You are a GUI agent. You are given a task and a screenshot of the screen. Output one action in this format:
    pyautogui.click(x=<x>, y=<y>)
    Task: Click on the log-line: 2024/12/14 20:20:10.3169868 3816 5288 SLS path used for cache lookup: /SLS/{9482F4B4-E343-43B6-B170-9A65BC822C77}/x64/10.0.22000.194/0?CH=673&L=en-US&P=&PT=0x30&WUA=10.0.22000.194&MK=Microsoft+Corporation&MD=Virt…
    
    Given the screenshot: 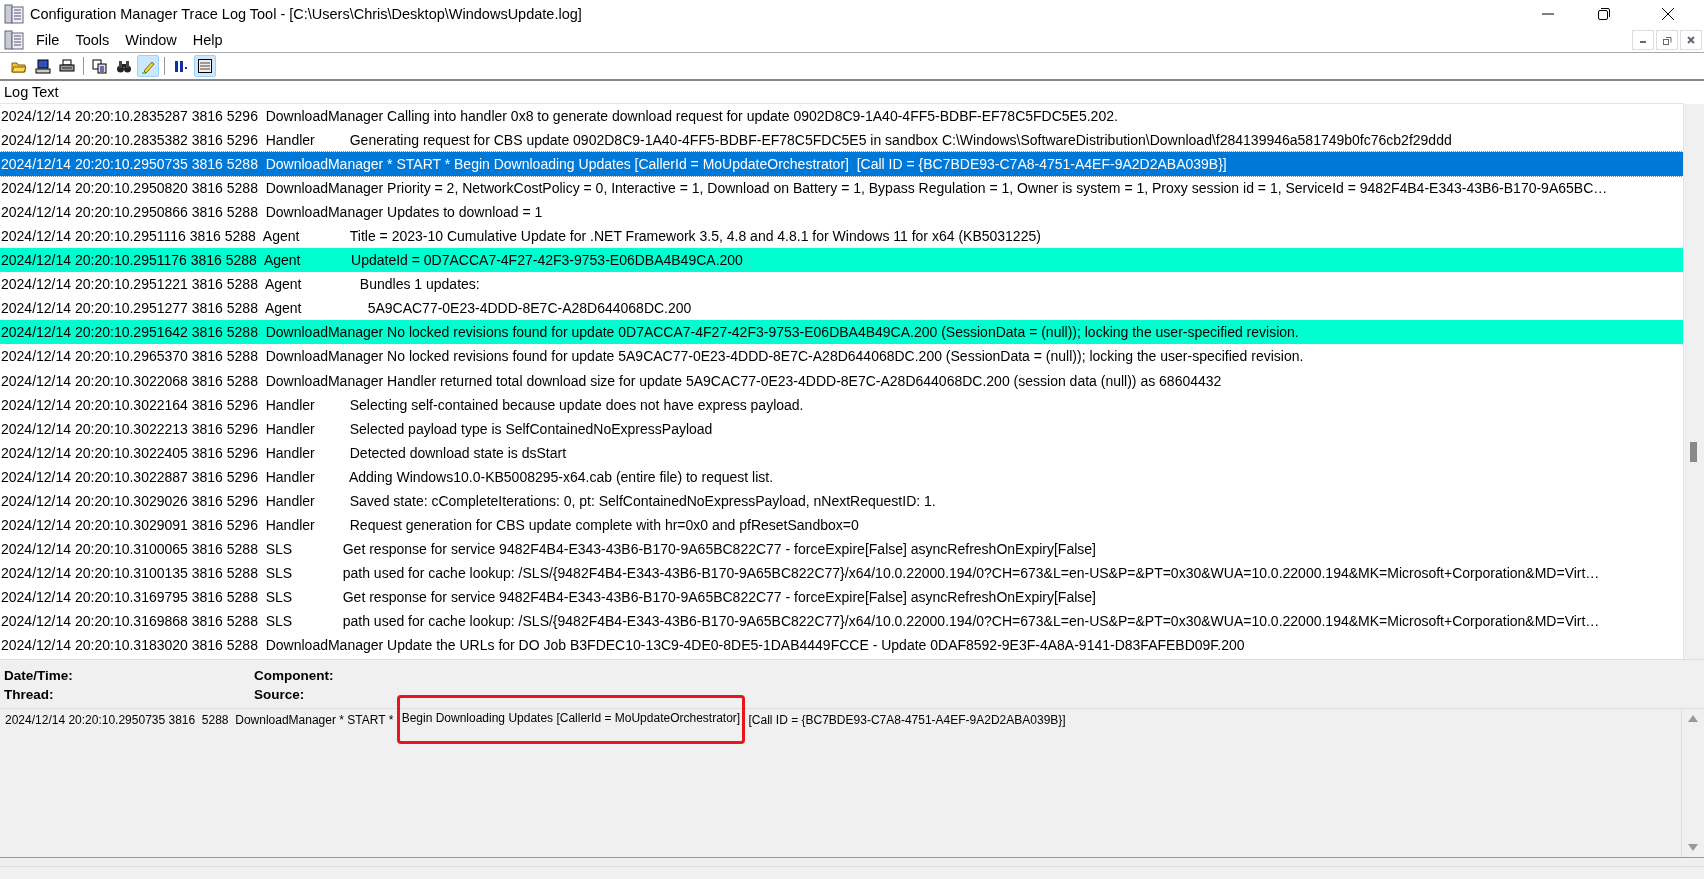 What is the action you would take?
    pyautogui.click(x=841, y=621)
    